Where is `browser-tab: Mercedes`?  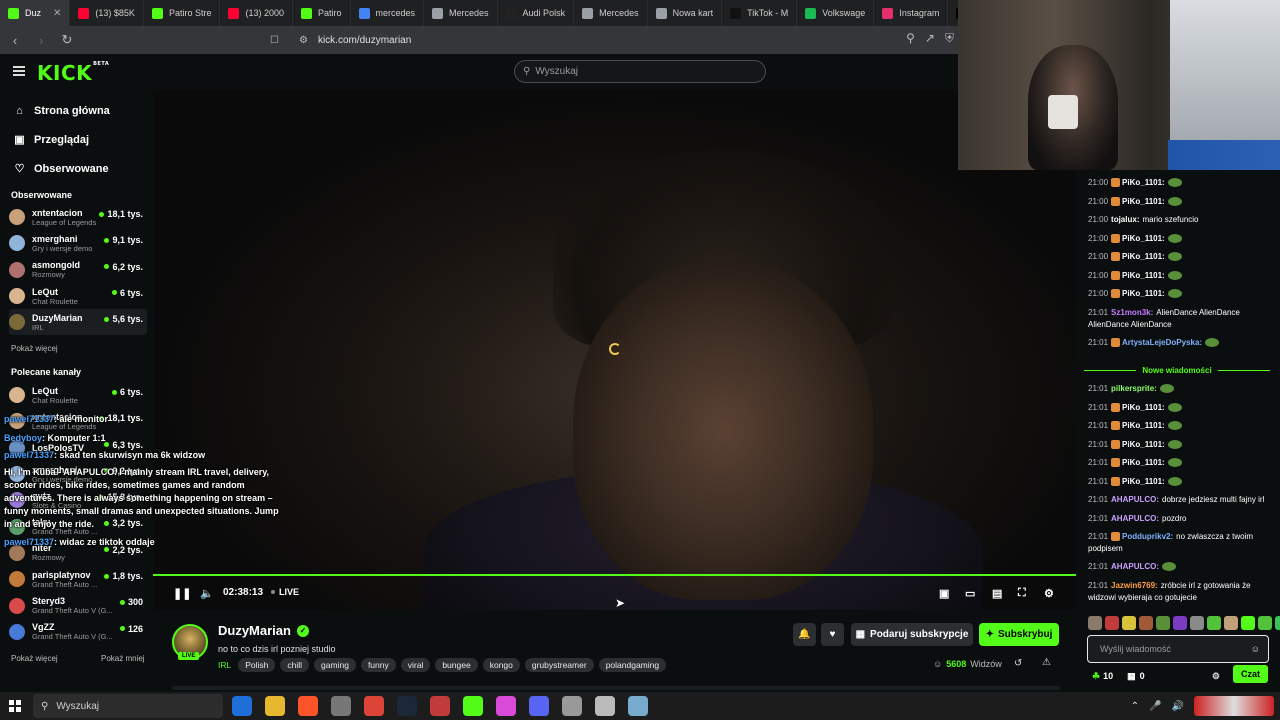 browser-tab: Mercedes is located at coordinates (611, 13).